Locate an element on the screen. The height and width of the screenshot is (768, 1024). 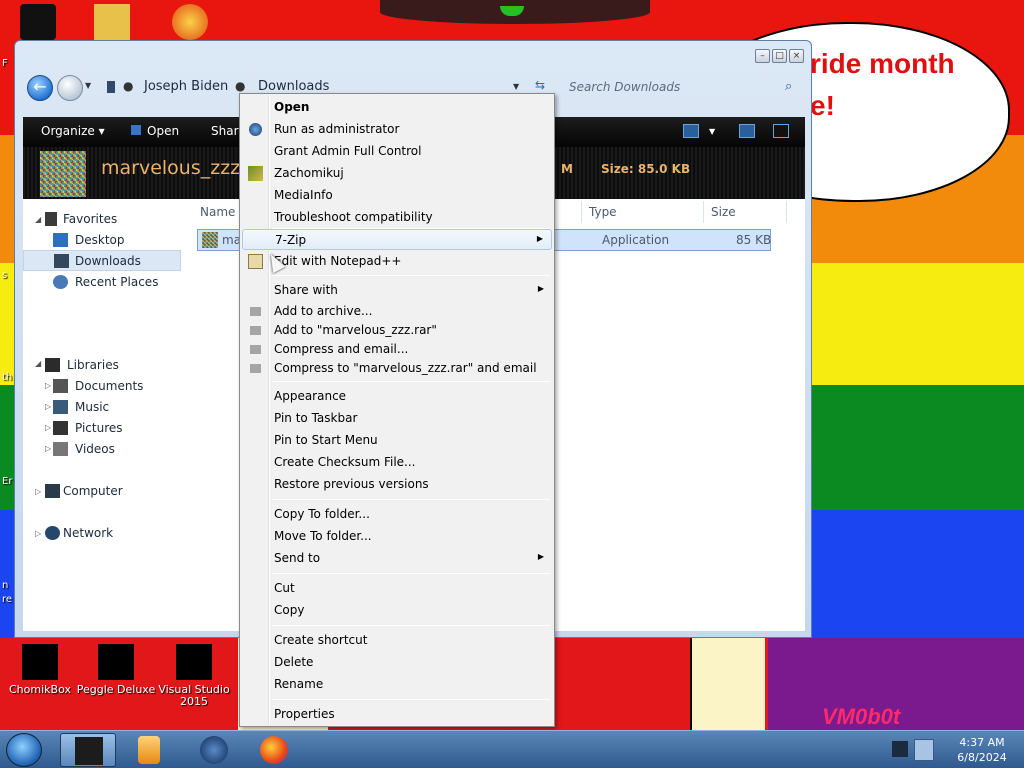
menu-item-troubleshoot: Troubleshoot compatibility is located at coordinates (397, 217).